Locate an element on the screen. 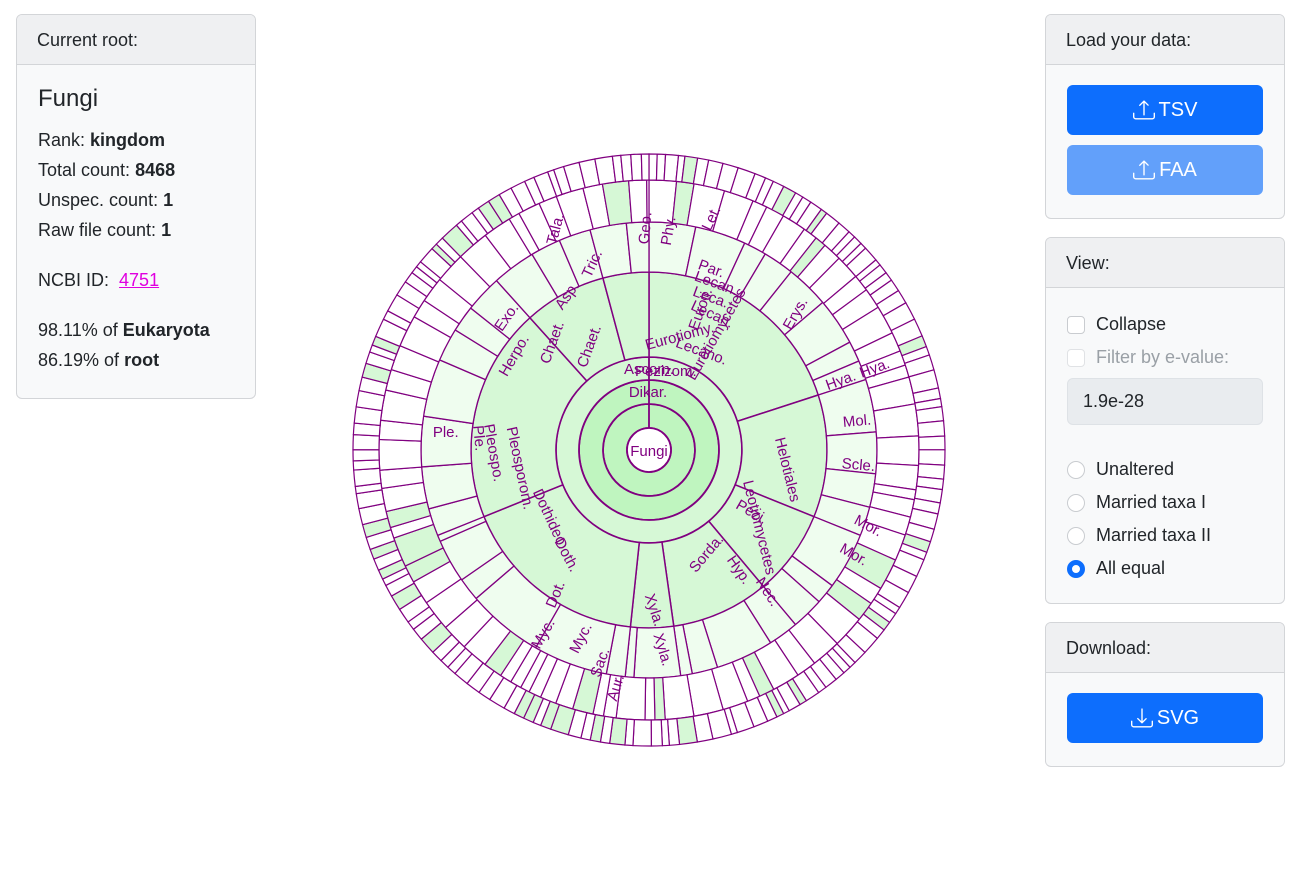  percent-eukaryota-row: 98.11% of Eukaryota is located at coordinates (136, 330).